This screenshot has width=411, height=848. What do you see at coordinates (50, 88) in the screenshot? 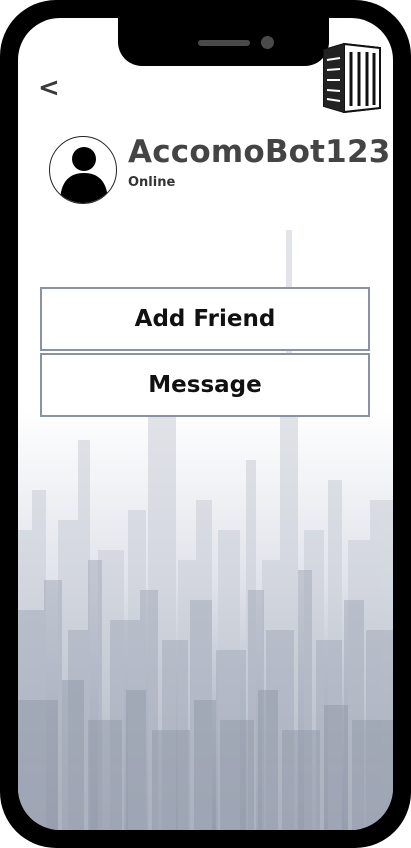
I see `back-button: <` at bounding box center [50, 88].